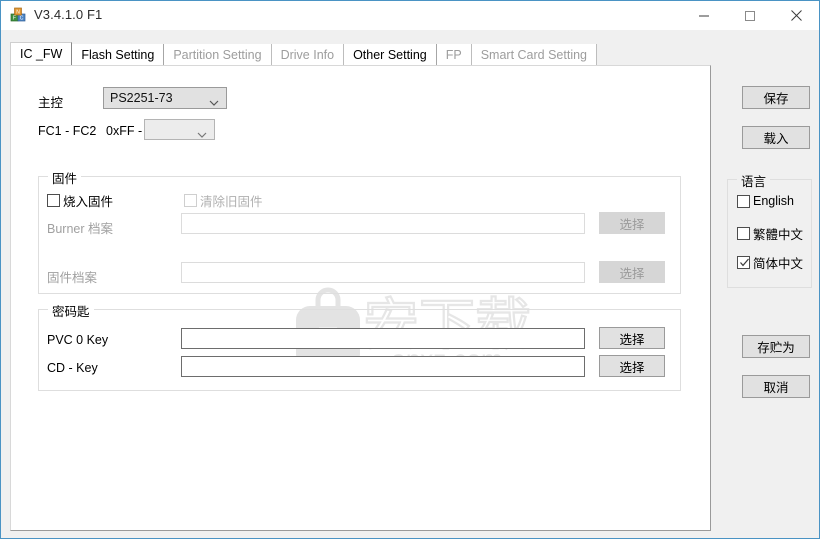  I want to click on firmware-file-input, so click(383, 272).